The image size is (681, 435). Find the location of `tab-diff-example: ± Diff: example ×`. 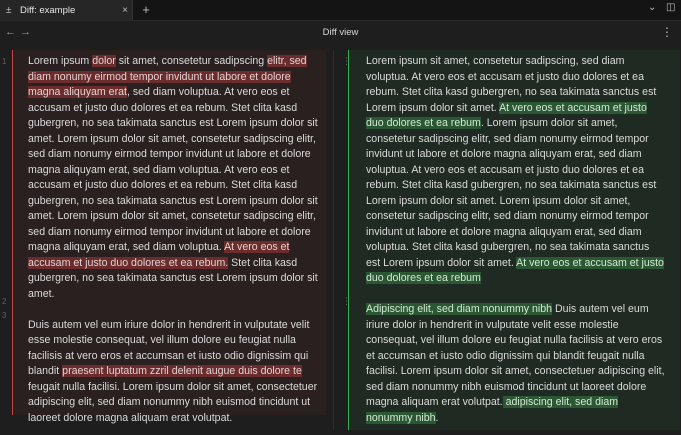

tab-diff-example: ± Diff: example × is located at coordinates (66, 10).